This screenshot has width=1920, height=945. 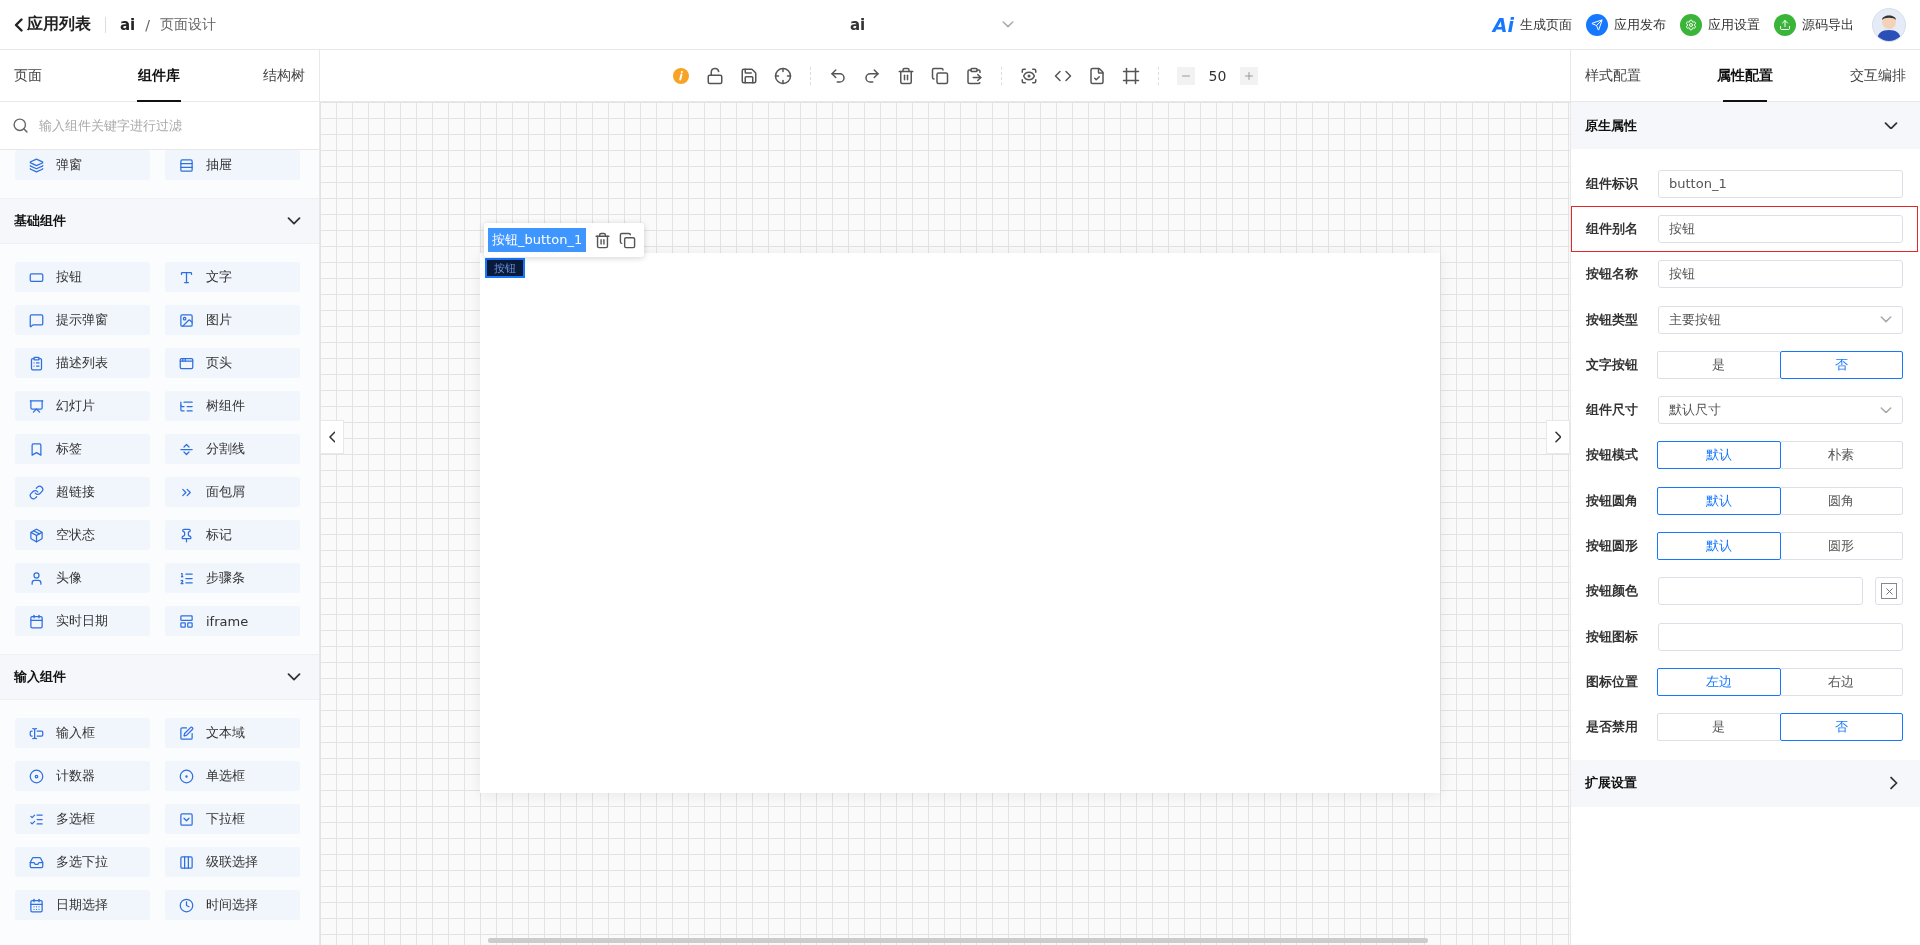 I want to click on component-item: 时间选择, so click(x=232, y=905).